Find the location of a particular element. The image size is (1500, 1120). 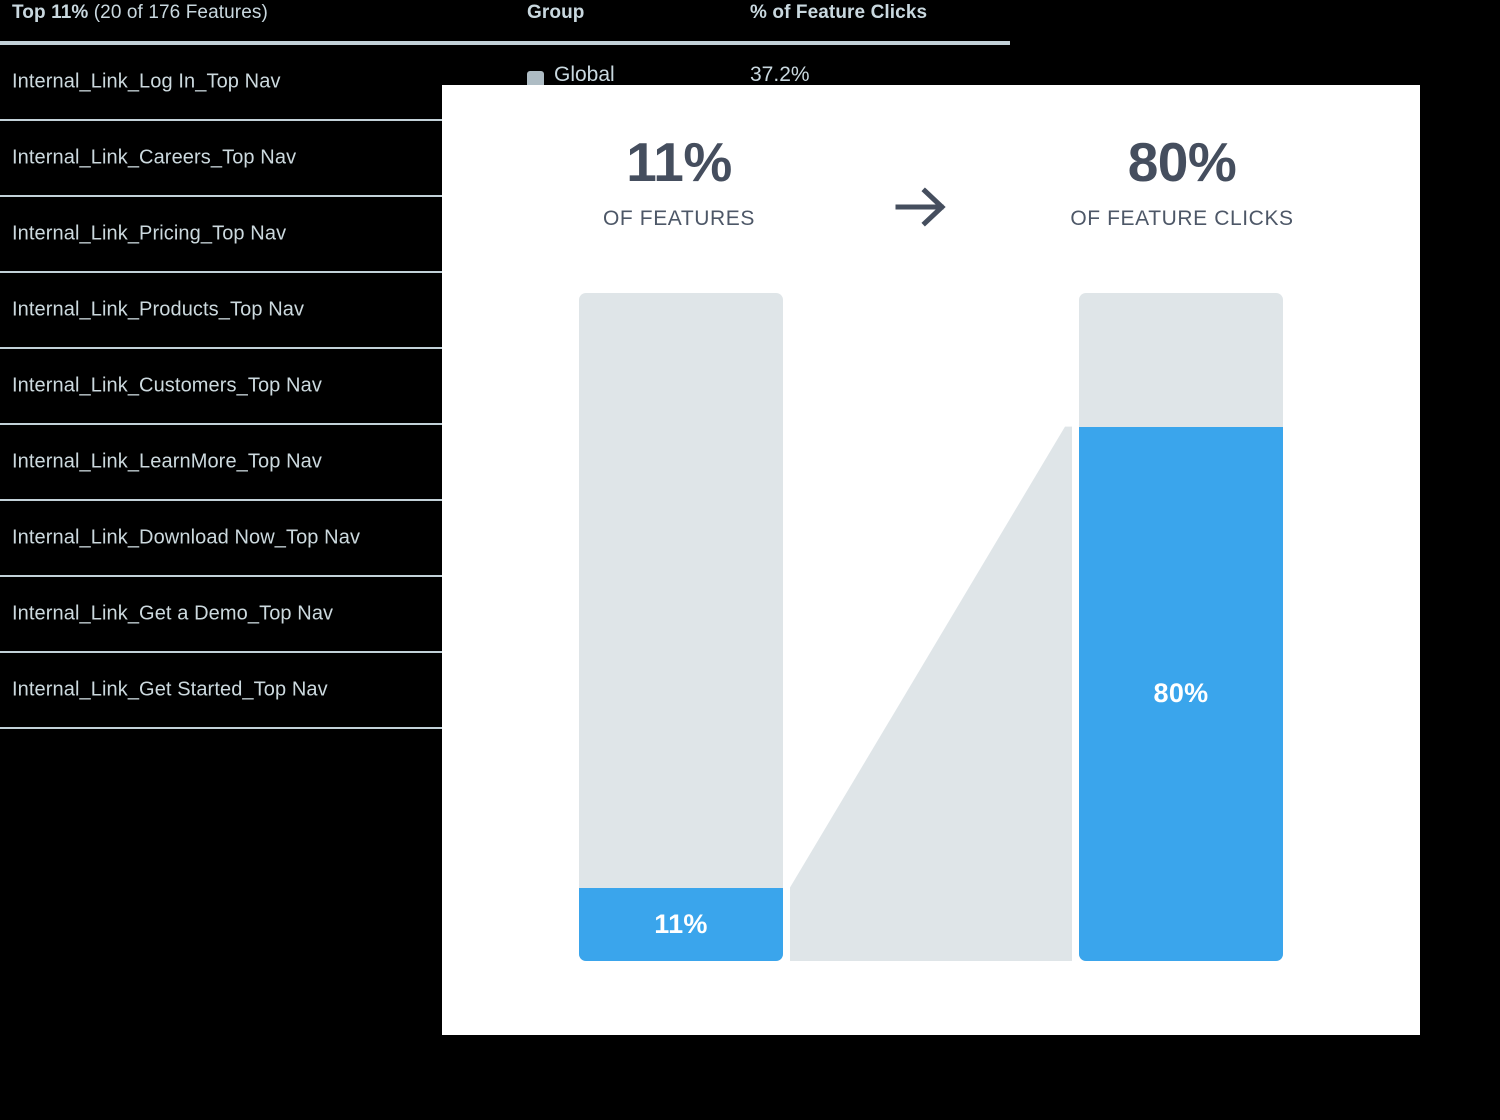

table-row: Internal_Link_Careers_Top Nav is located at coordinates (221, 159).